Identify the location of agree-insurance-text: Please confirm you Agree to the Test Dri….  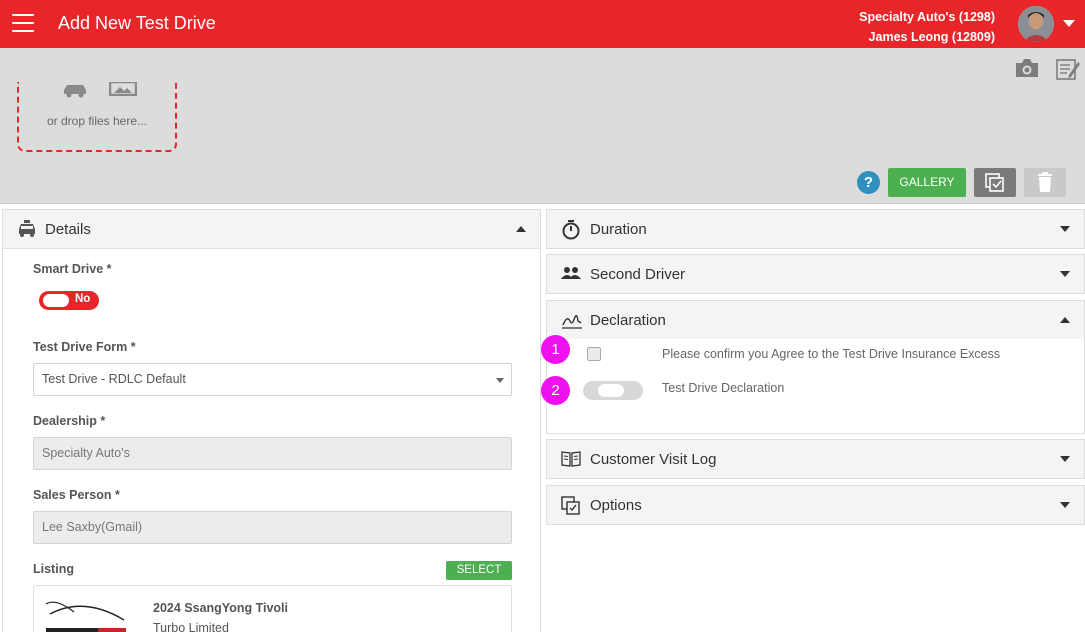
(831, 354).